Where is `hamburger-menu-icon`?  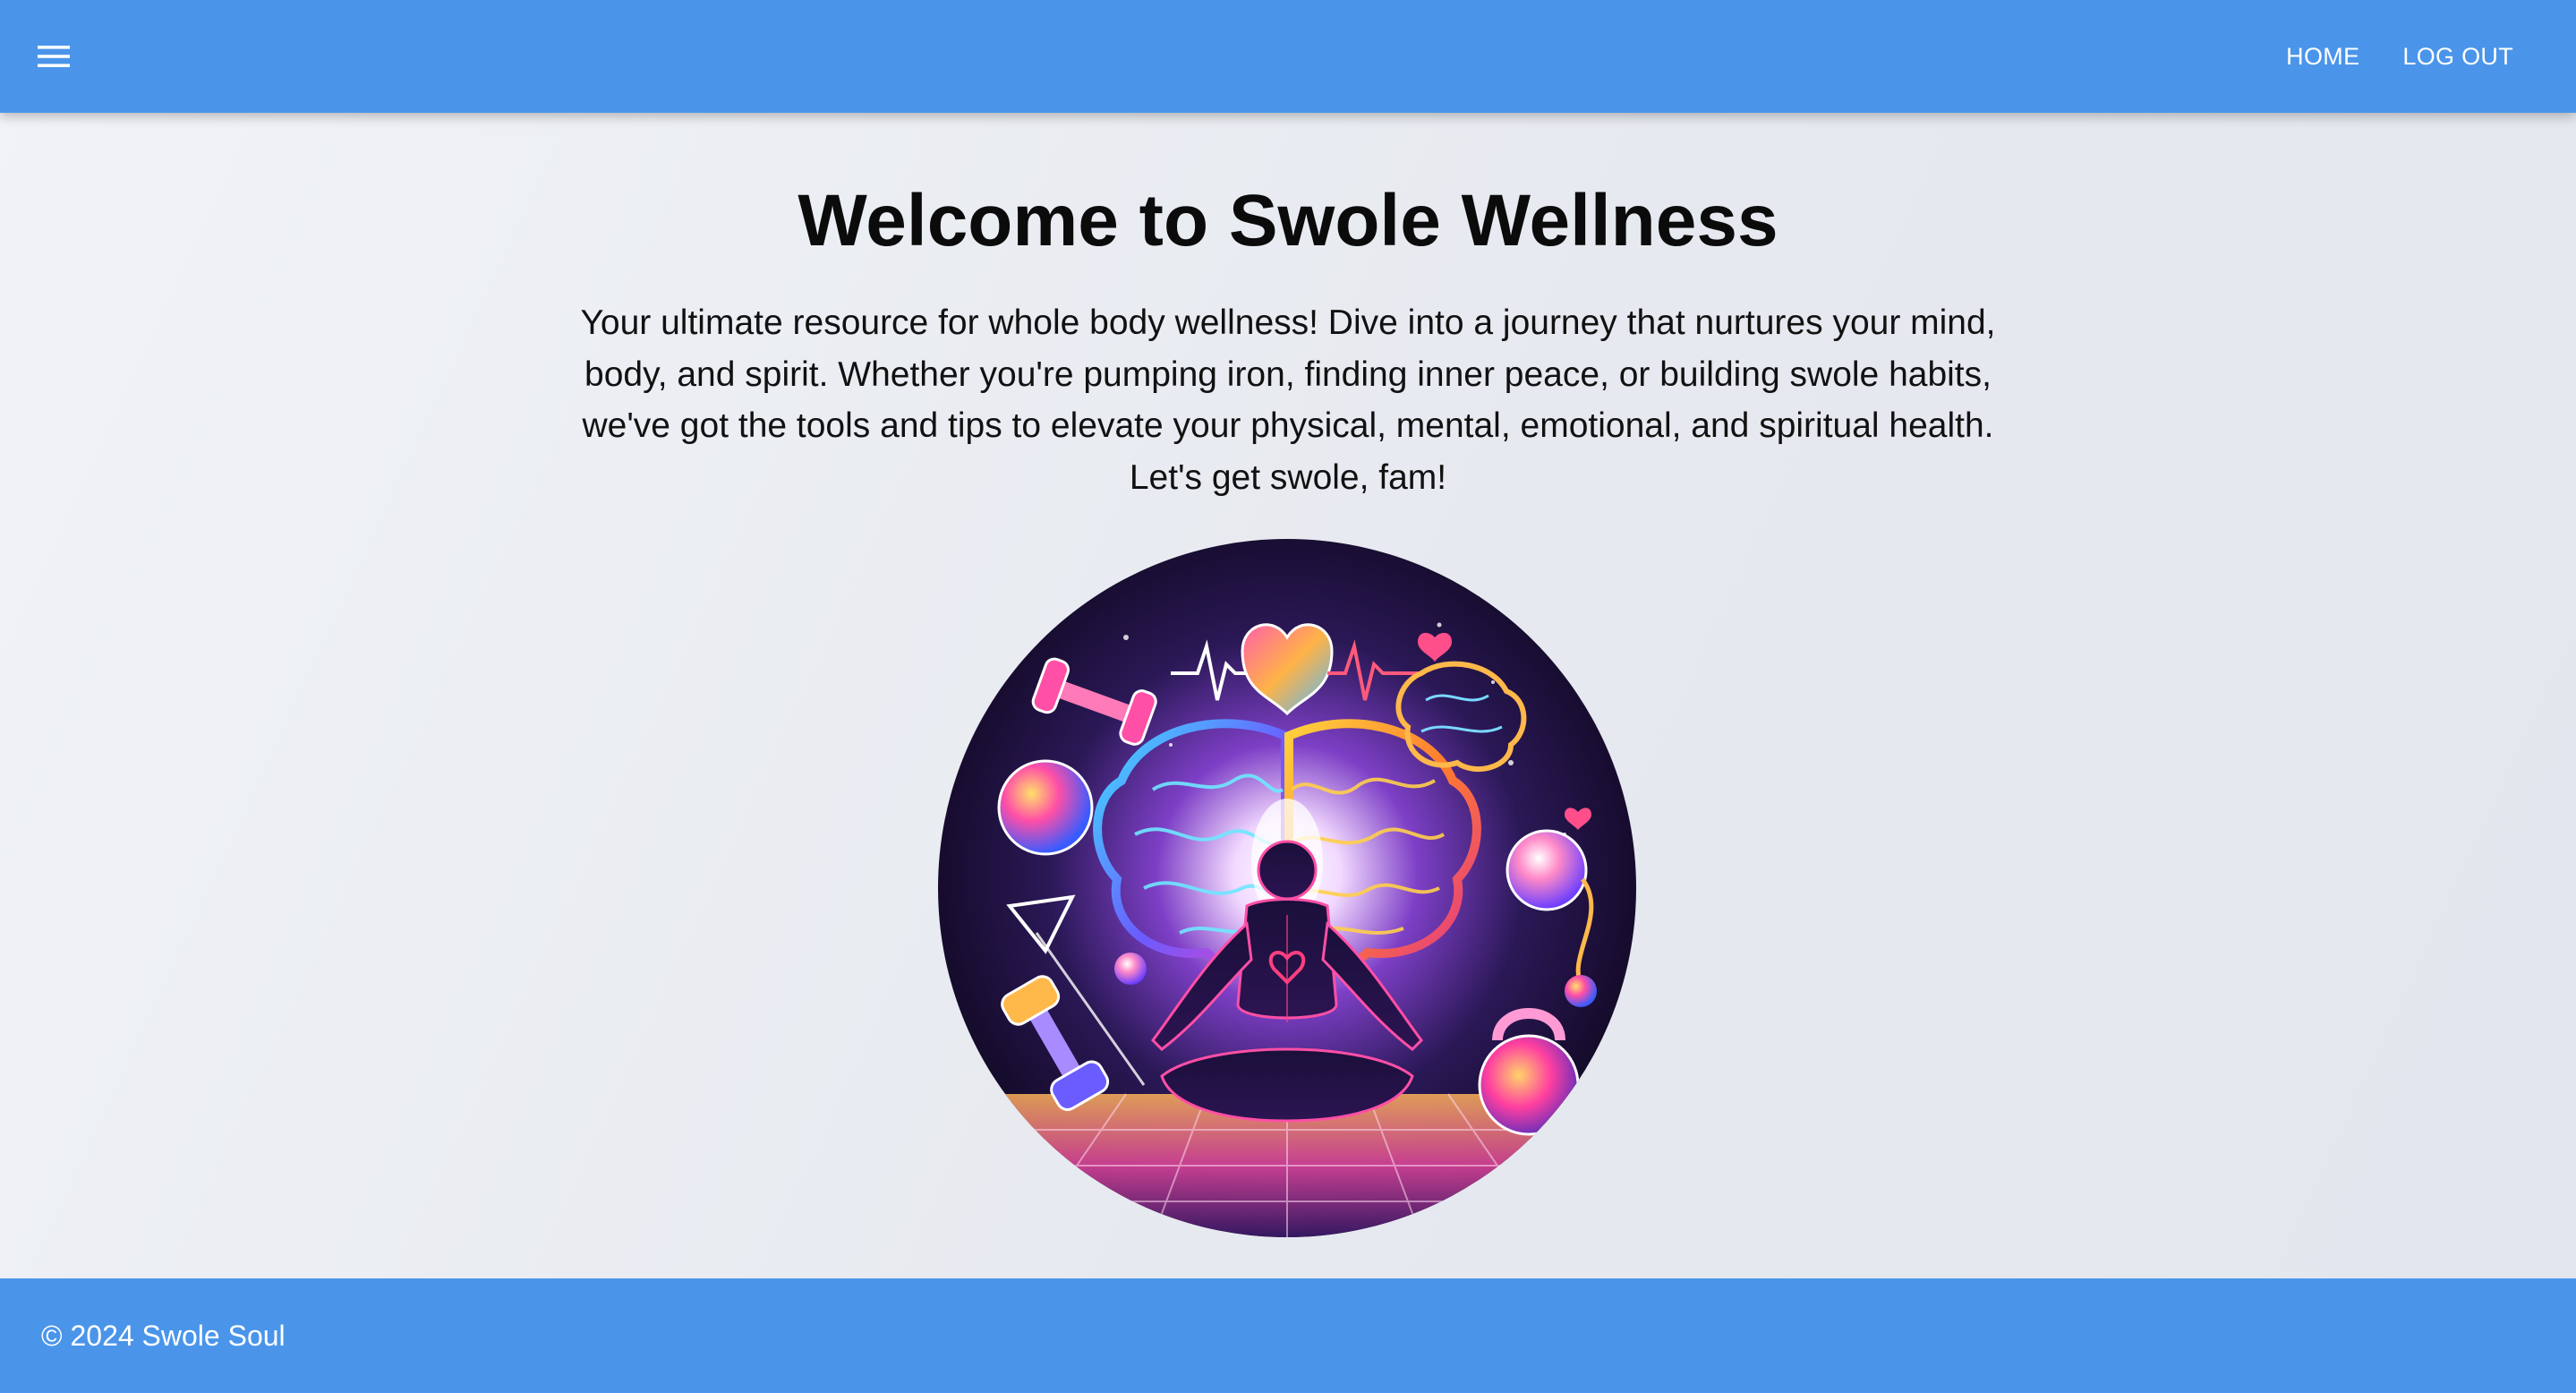
hamburger-menu-icon is located at coordinates (54, 56).